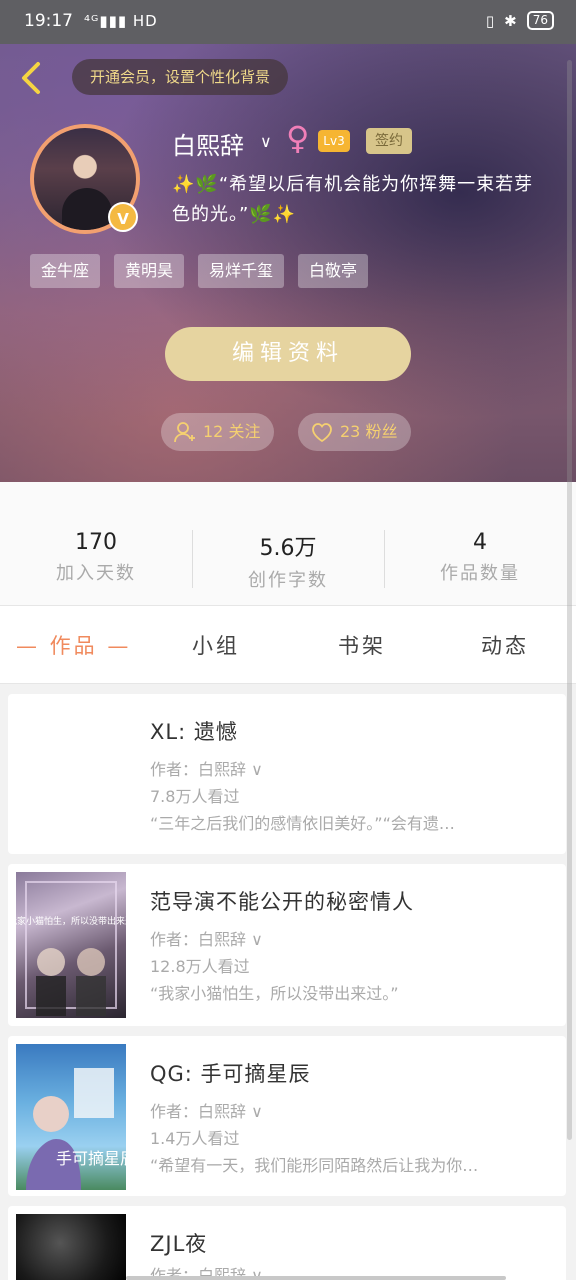 The width and height of the screenshot is (576, 1280). Describe the element at coordinates (322, 433) in the screenshot. I see `heart-icon` at that location.